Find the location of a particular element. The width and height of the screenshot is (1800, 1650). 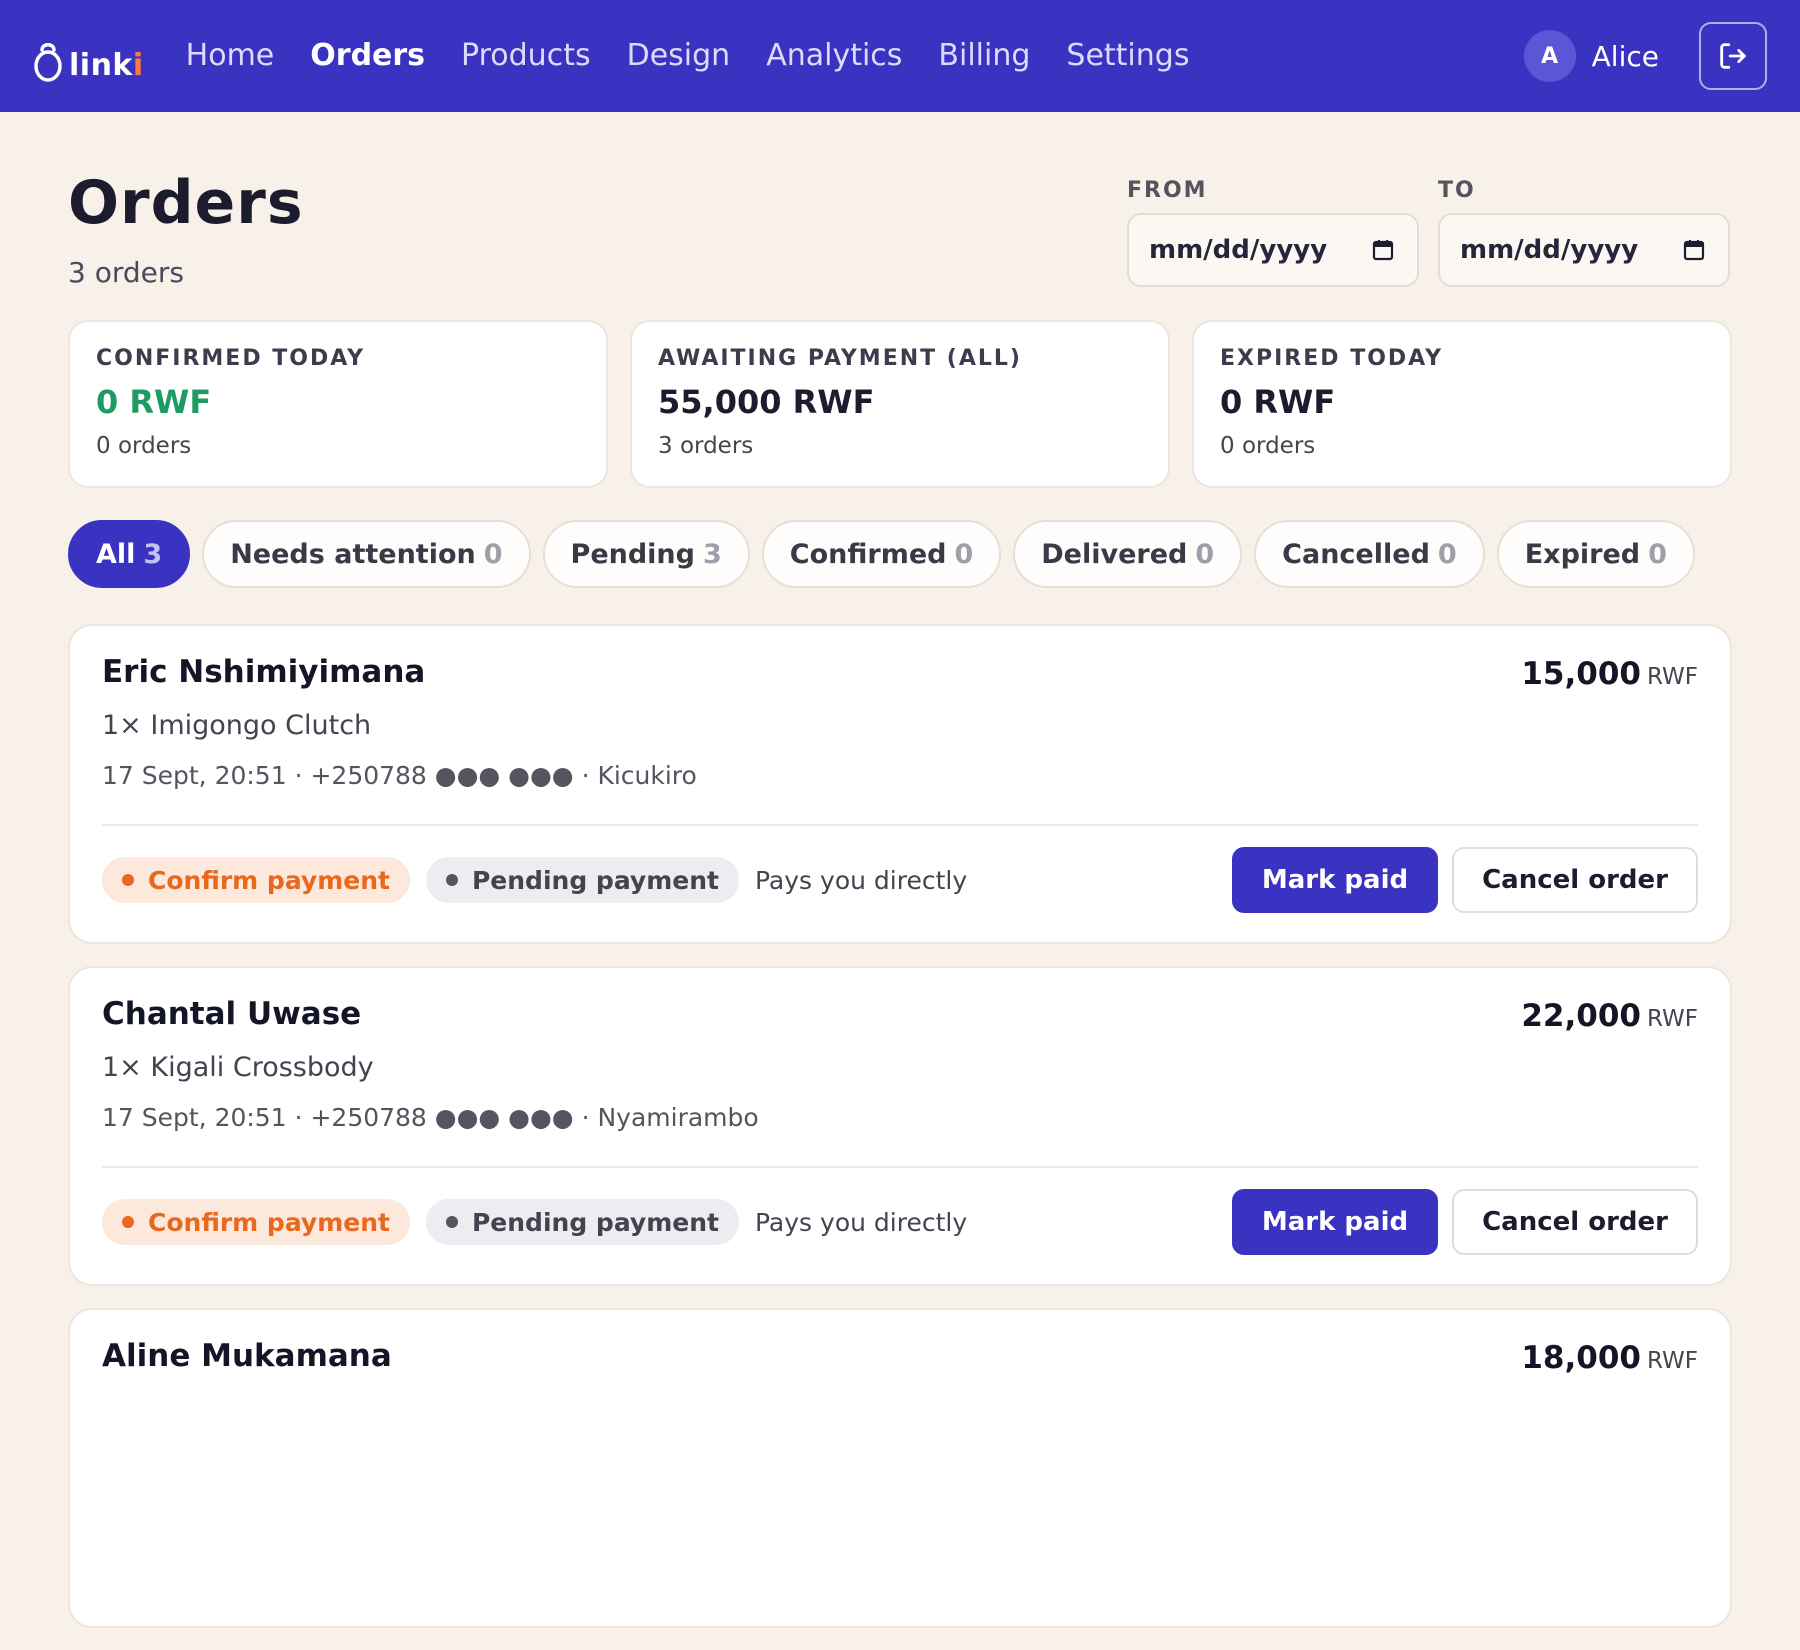

nav-link-billing: Billing is located at coordinates (984, 56).